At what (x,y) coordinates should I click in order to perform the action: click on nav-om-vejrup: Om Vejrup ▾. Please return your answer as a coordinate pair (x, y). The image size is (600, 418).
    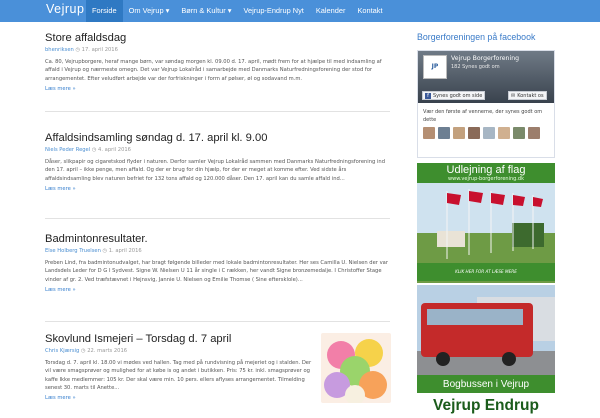
    Looking at the image, I should click on (149, 11).